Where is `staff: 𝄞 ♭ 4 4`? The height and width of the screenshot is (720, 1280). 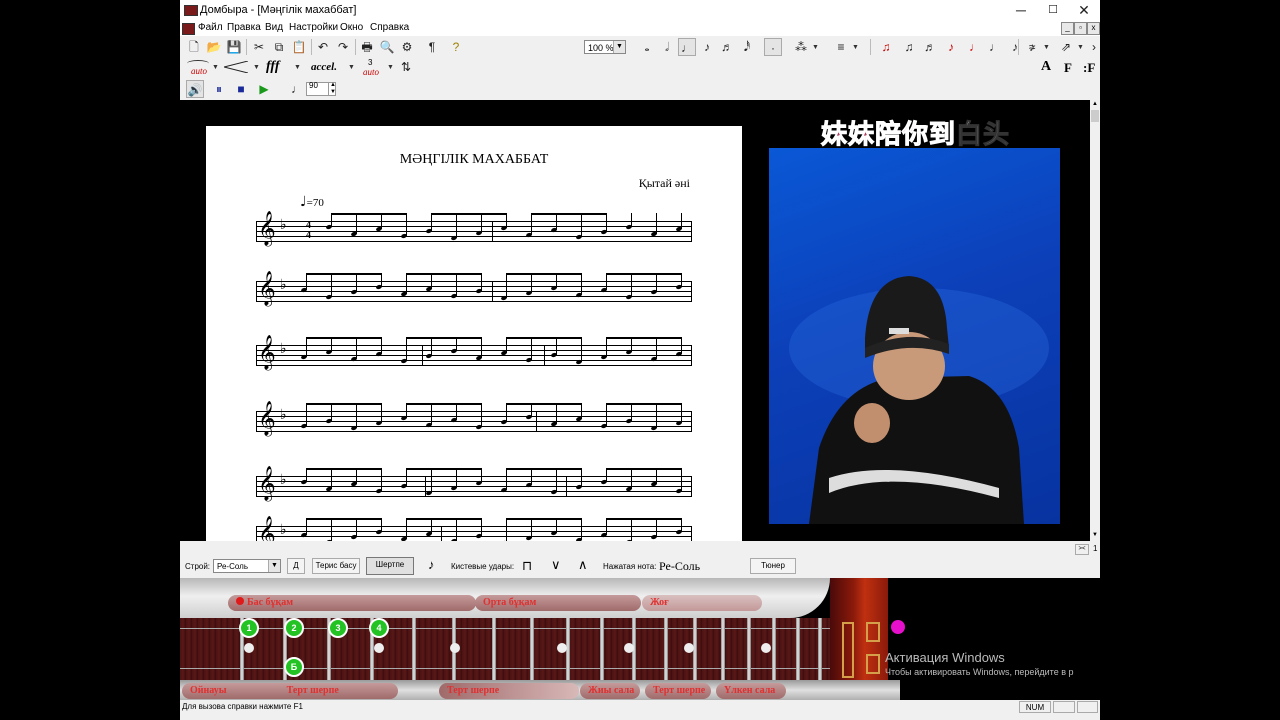 staff: 𝄞 ♭ 4 4 is located at coordinates (474, 228).